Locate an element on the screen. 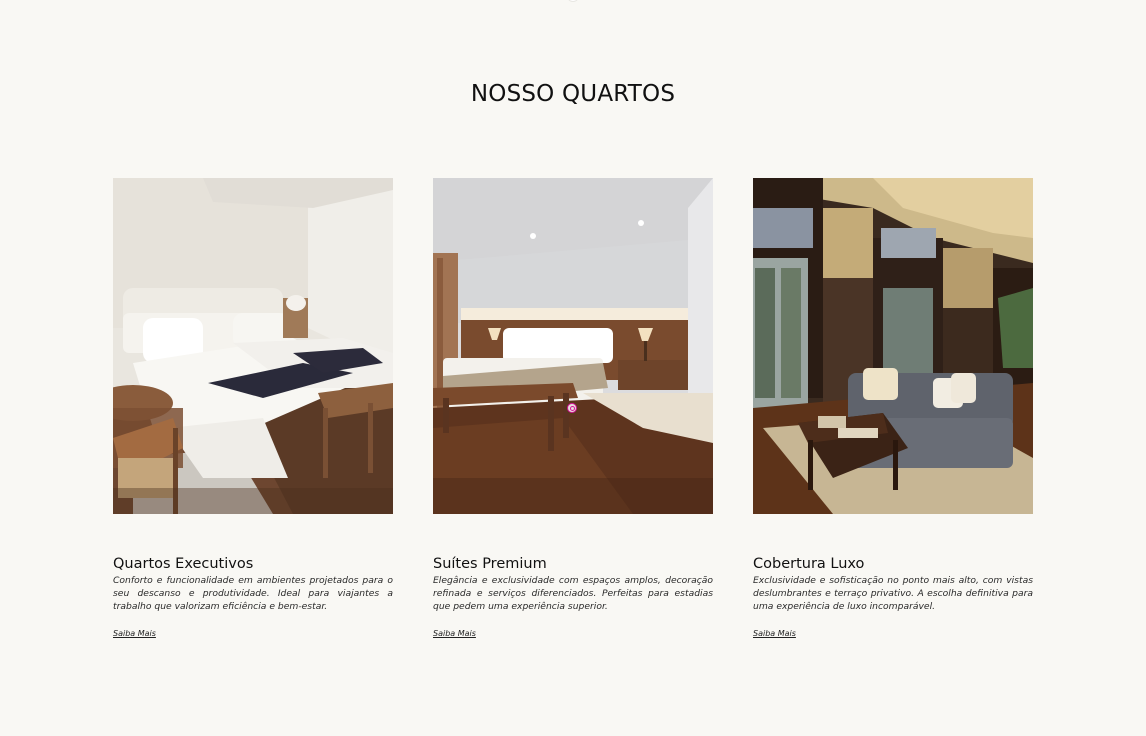 Image resolution: width=1146 pixels, height=736 pixels. room-photo-executivos is located at coordinates (253, 346).